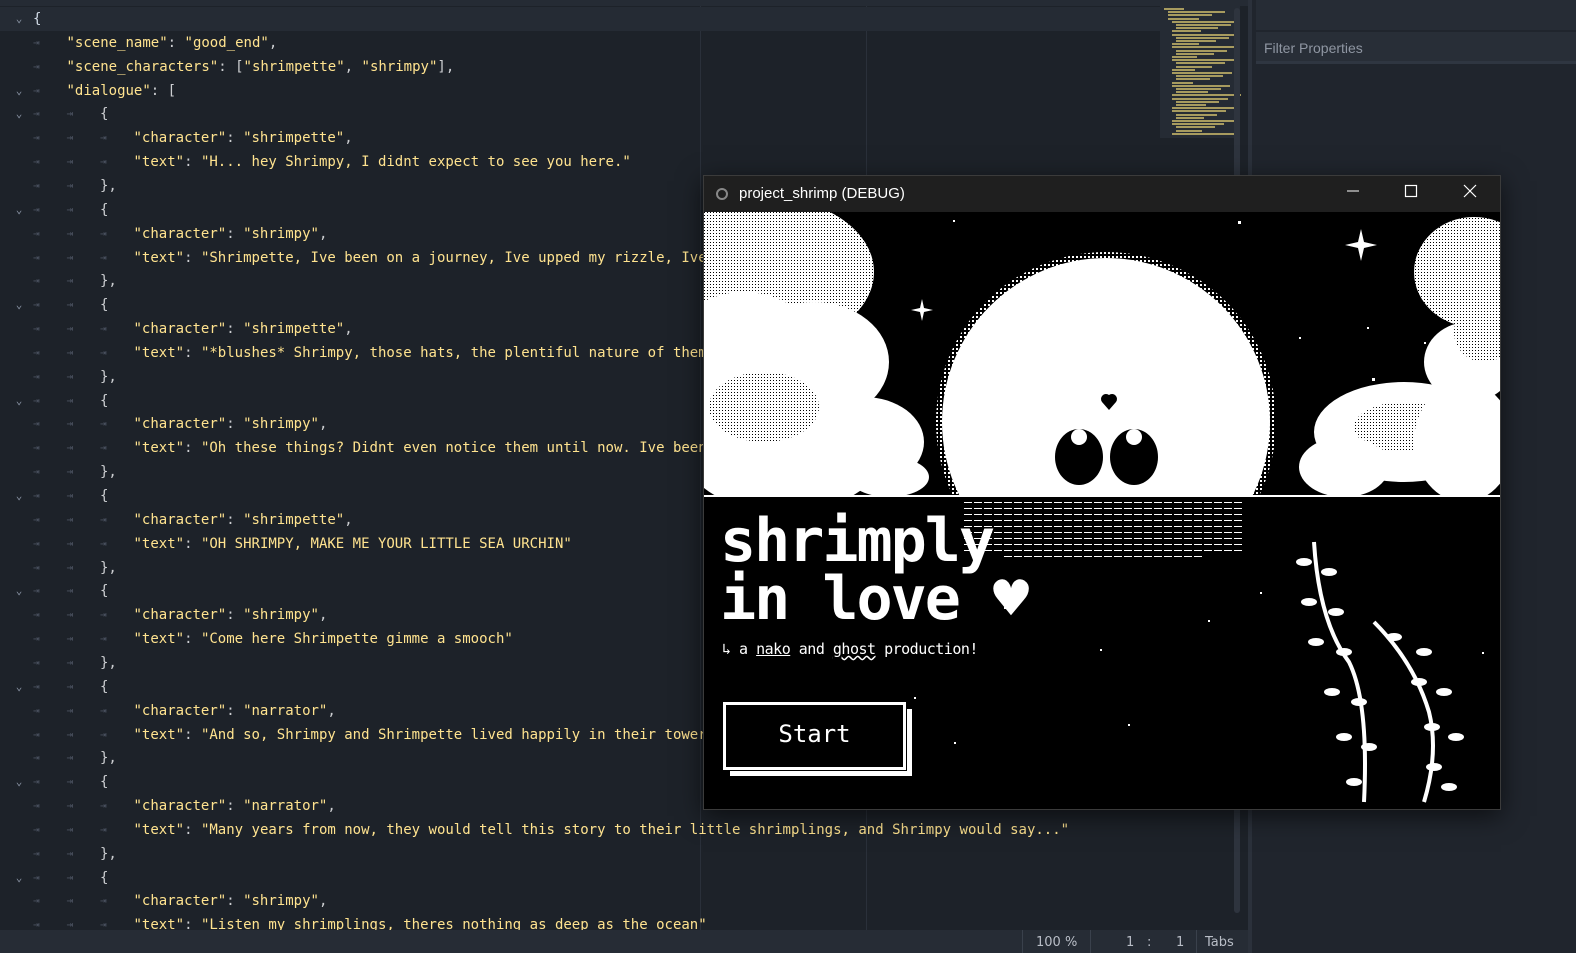  Describe the element at coordinates (142, 66) in the screenshot. I see `code-token: "scene_characters"` at that location.